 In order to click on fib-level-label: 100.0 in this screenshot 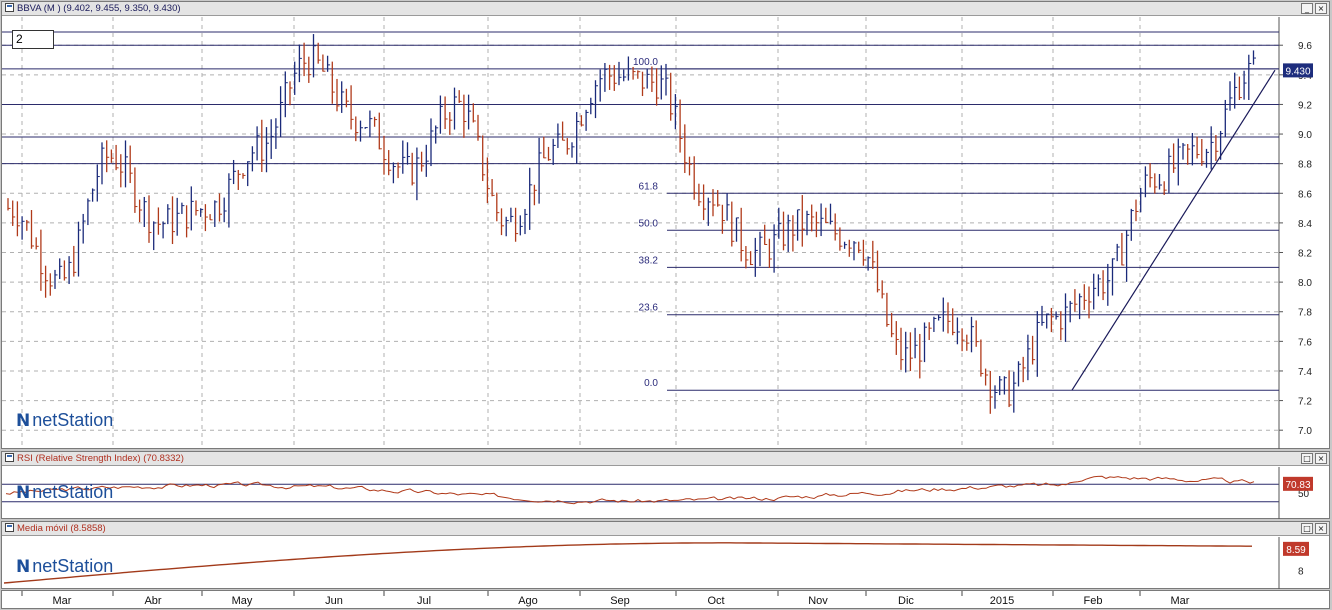, I will do `click(645, 62)`.